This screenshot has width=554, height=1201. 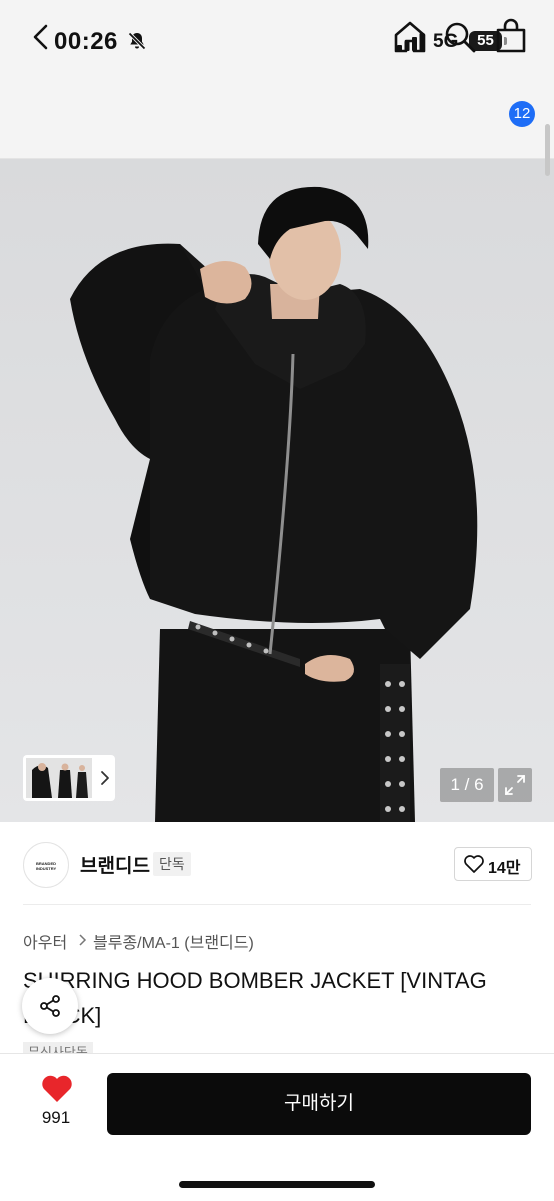 I want to click on brand-exclusive-badge: 단독, so click(x=172, y=864).